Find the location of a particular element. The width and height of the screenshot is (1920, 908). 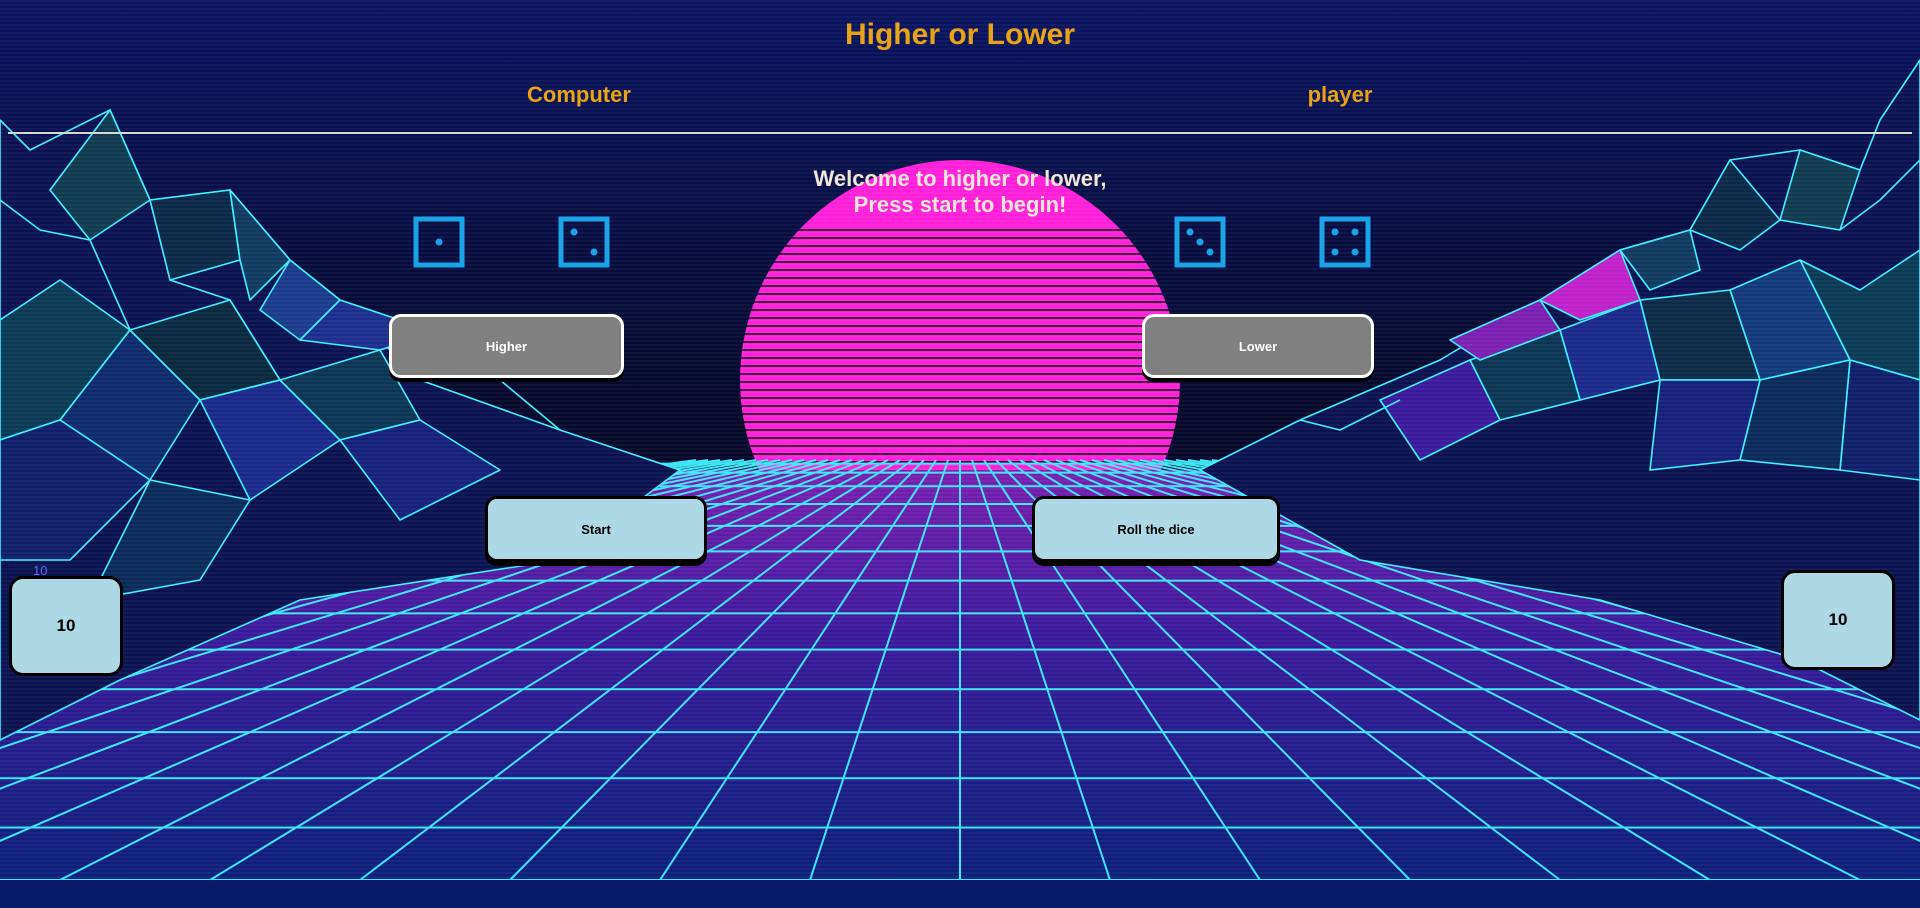

player-score-value: 10 is located at coordinates (1838, 619).